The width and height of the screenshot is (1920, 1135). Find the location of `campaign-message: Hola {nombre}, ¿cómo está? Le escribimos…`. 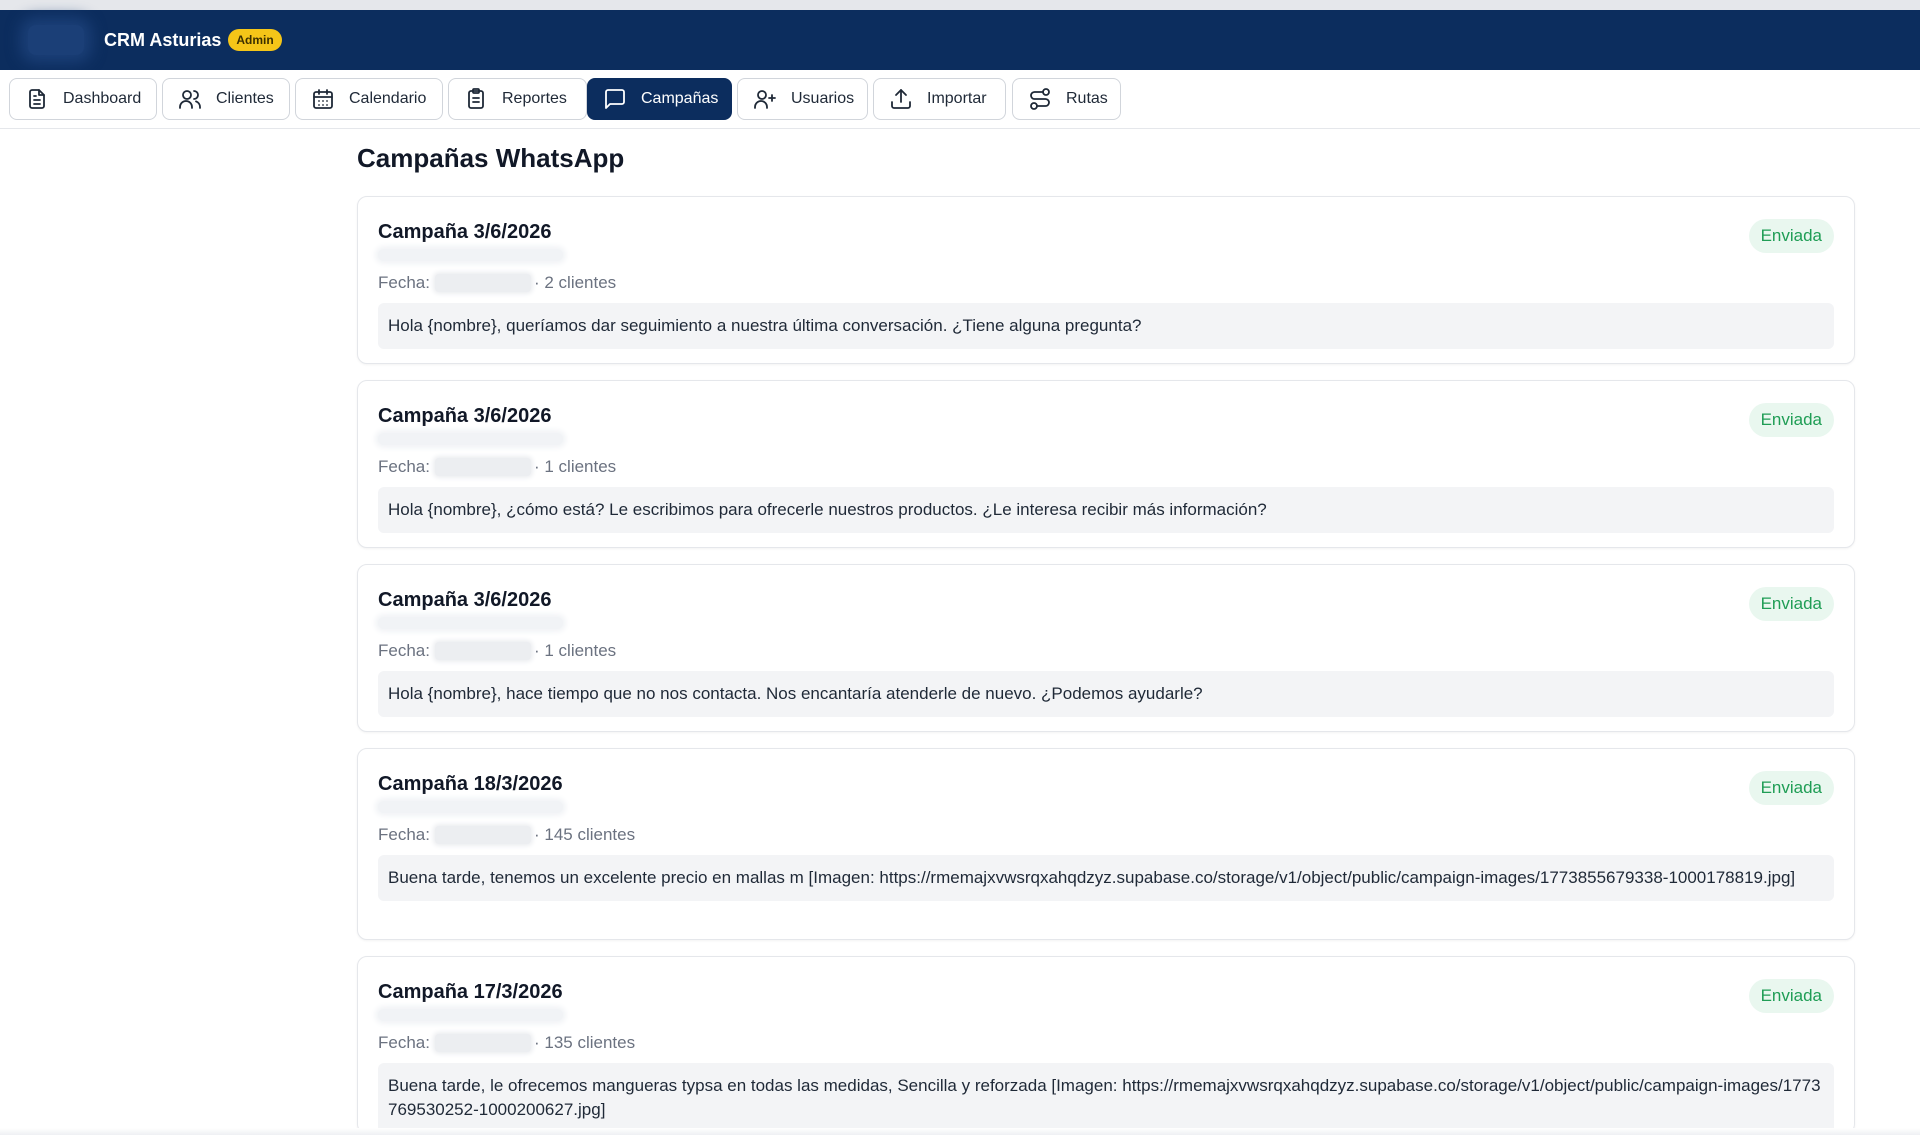

campaign-message: Hola {nombre}, ¿cómo está? Le escribimos… is located at coordinates (1106, 510).